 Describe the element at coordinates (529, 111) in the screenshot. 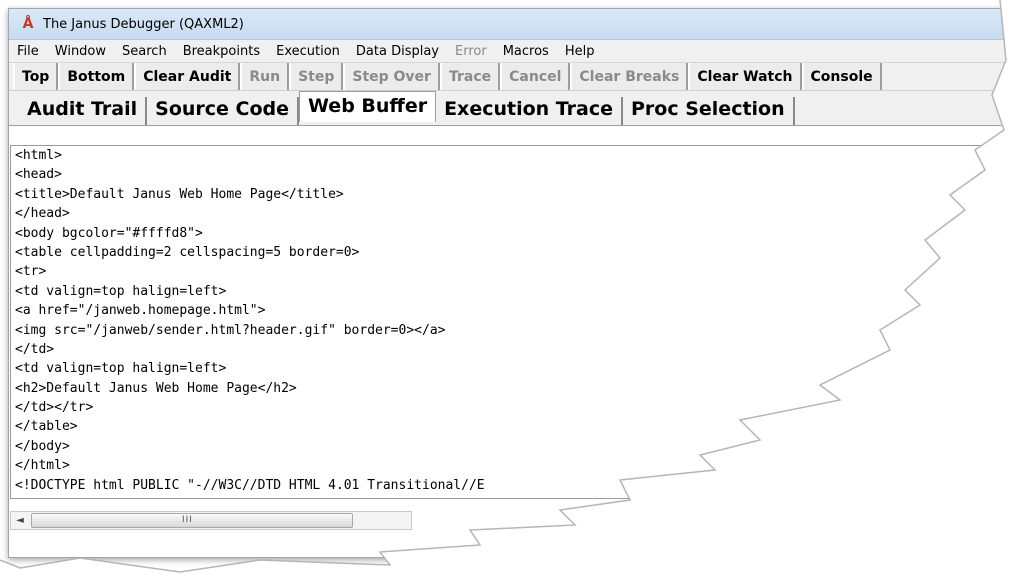

I see `tab-execution-trace: Execution Trace` at that location.